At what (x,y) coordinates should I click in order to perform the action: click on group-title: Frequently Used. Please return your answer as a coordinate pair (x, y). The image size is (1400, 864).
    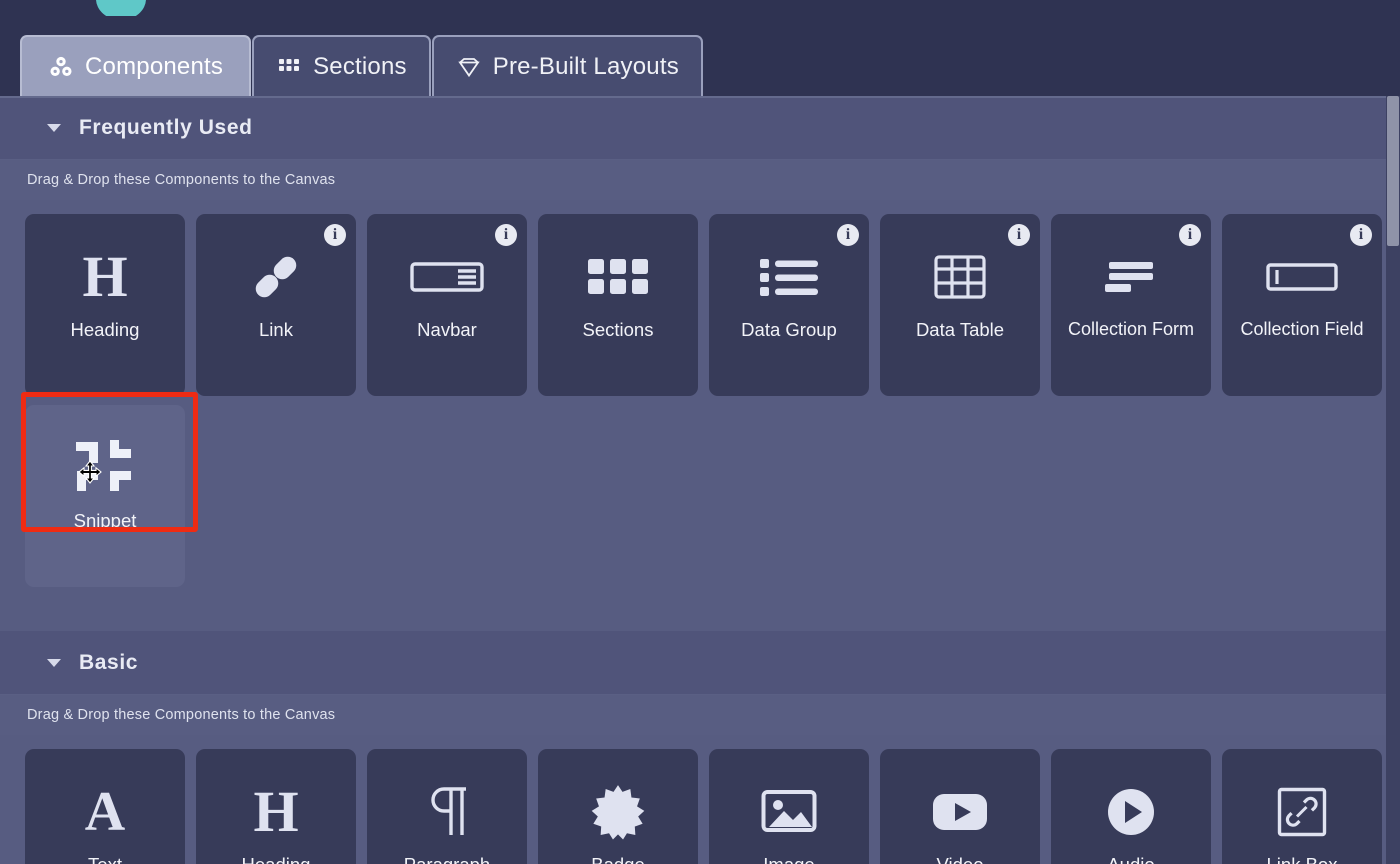
    Looking at the image, I should click on (166, 127).